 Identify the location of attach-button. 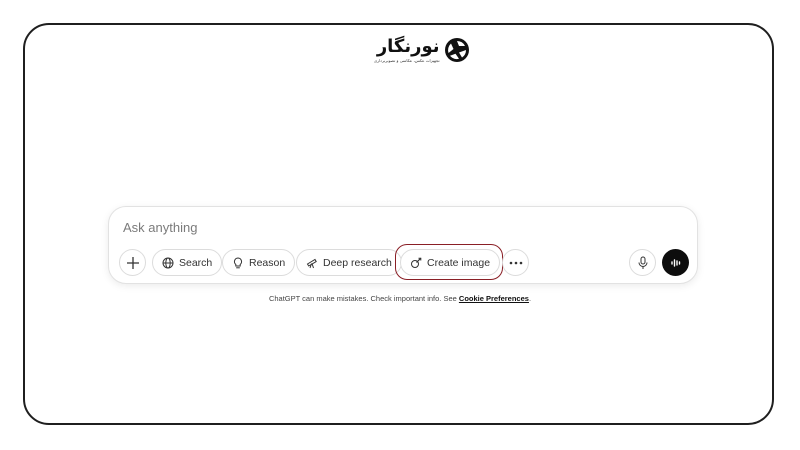
(132, 262).